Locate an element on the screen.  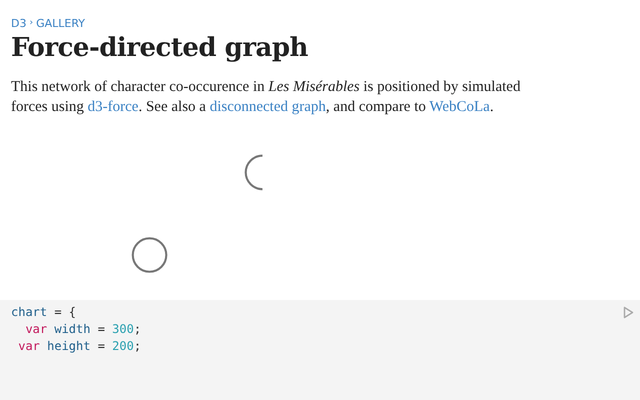
text-link: d3-force is located at coordinates (113, 107).